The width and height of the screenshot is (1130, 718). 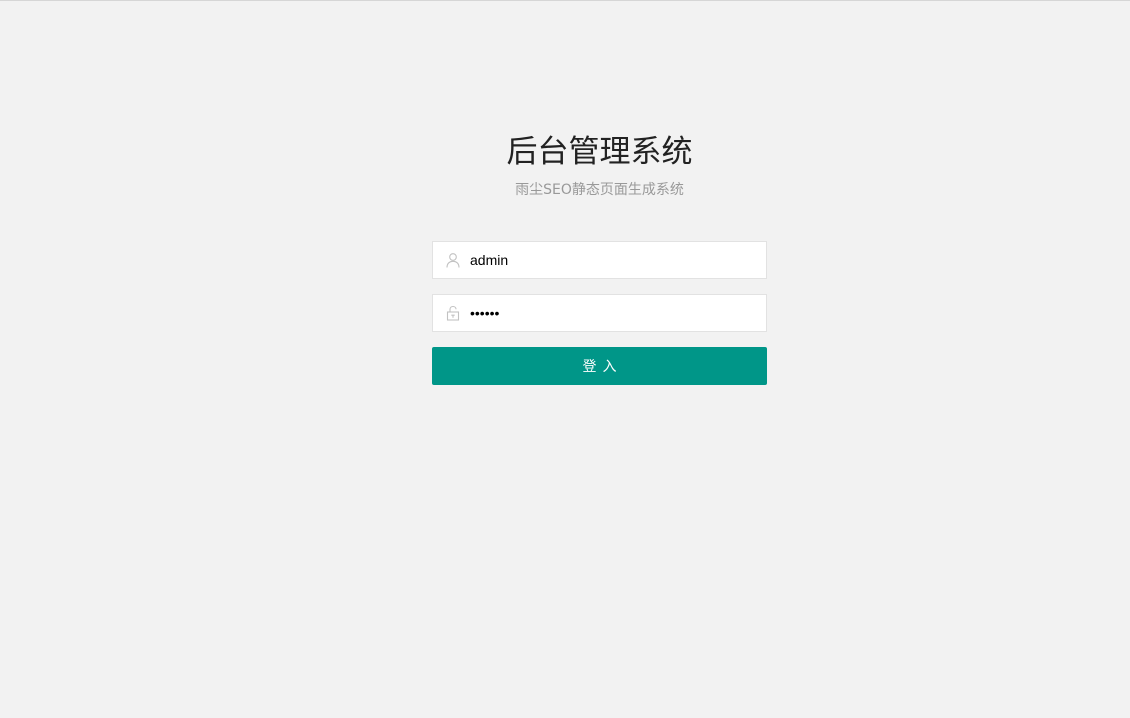 What do you see at coordinates (599, 366) in the screenshot?
I see `login-button: 登入` at bounding box center [599, 366].